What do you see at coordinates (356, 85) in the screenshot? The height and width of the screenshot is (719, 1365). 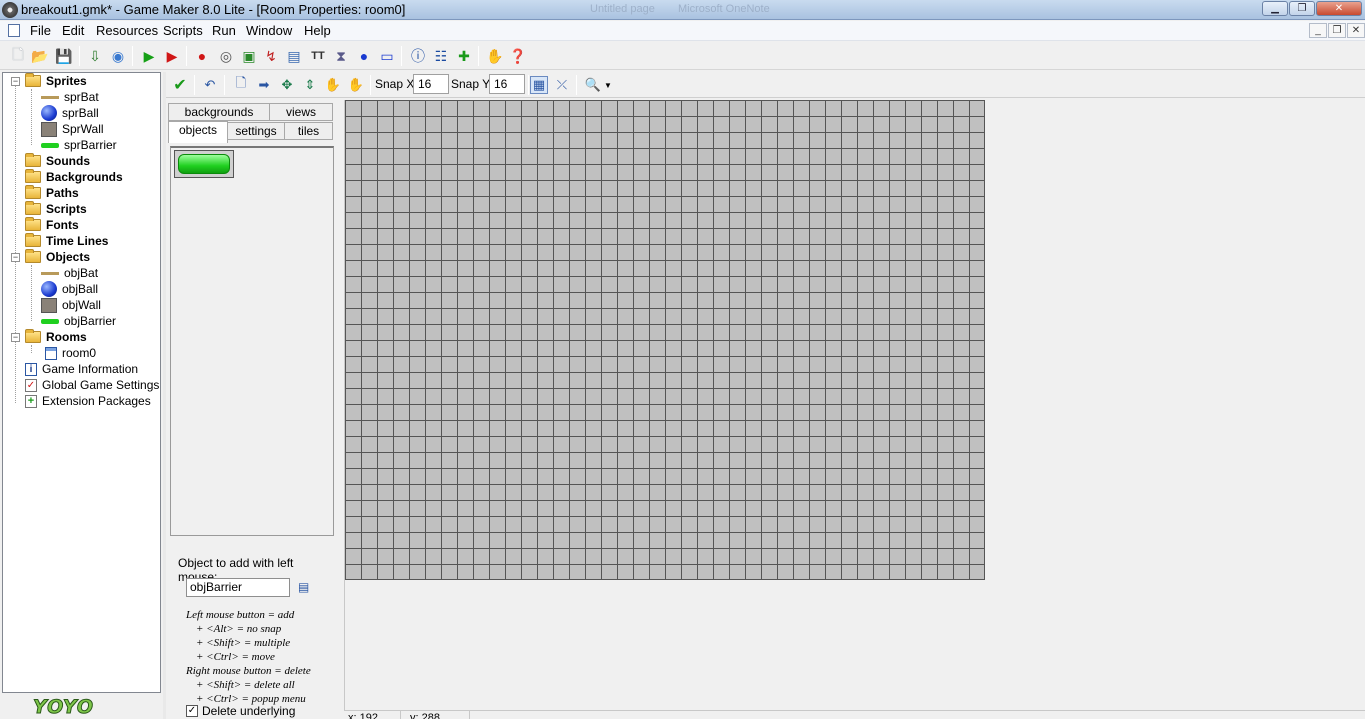 I see `unlock-instances-icon: ✋` at bounding box center [356, 85].